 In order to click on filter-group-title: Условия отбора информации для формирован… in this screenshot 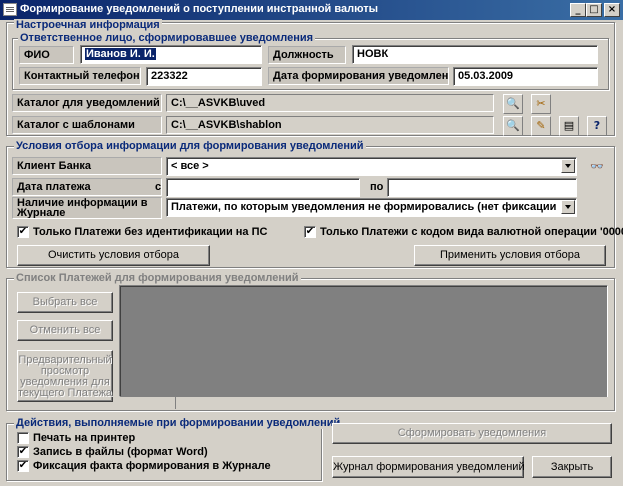, I will do `click(190, 146)`.